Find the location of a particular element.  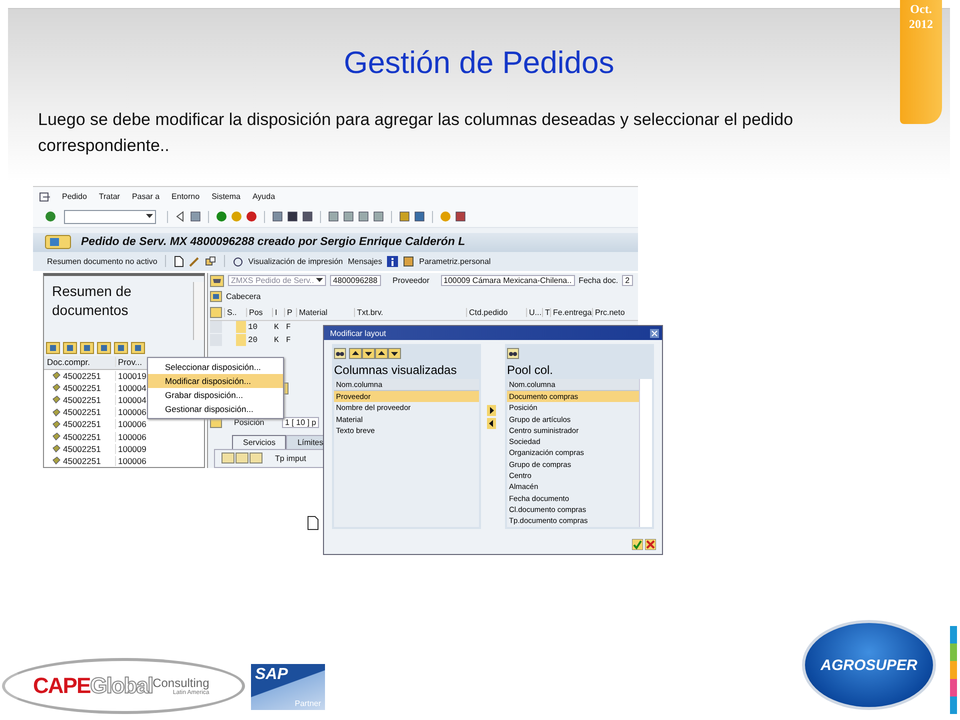

tab: Servicios is located at coordinates (259, 441).